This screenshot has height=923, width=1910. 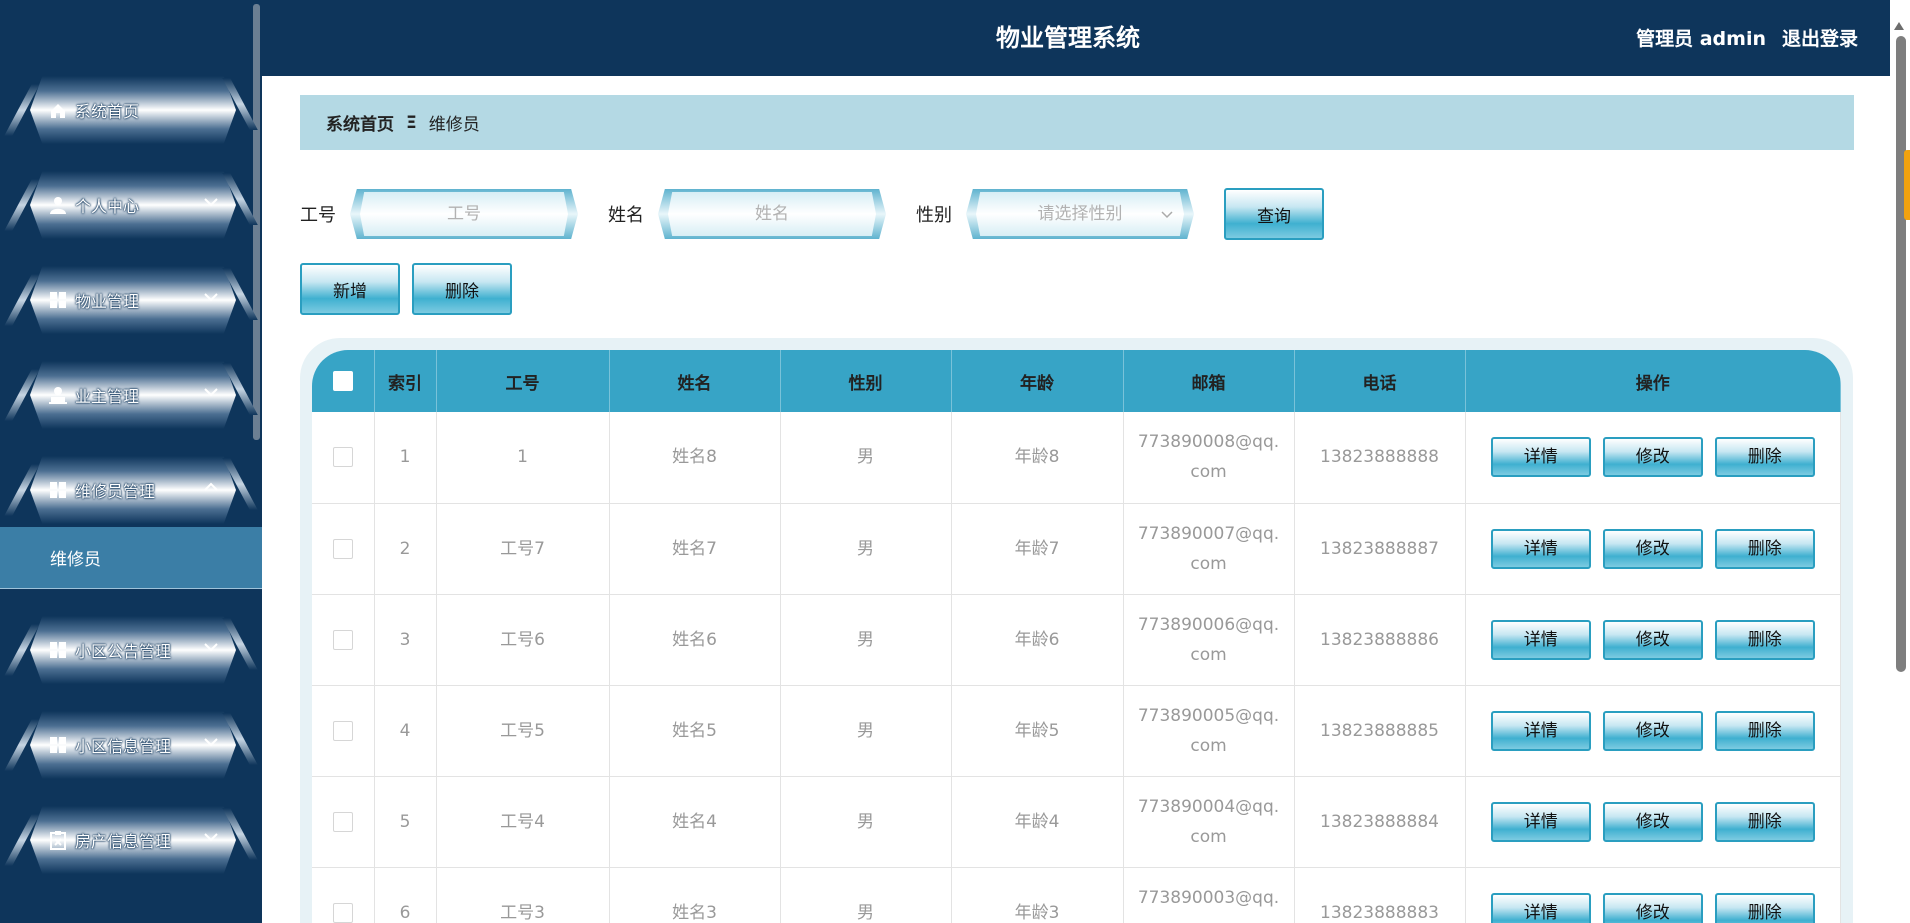 What do you see at coordinates (405, 549) in the screenshot?
I see `cell-index: 2` at bounding box center [405, 549].